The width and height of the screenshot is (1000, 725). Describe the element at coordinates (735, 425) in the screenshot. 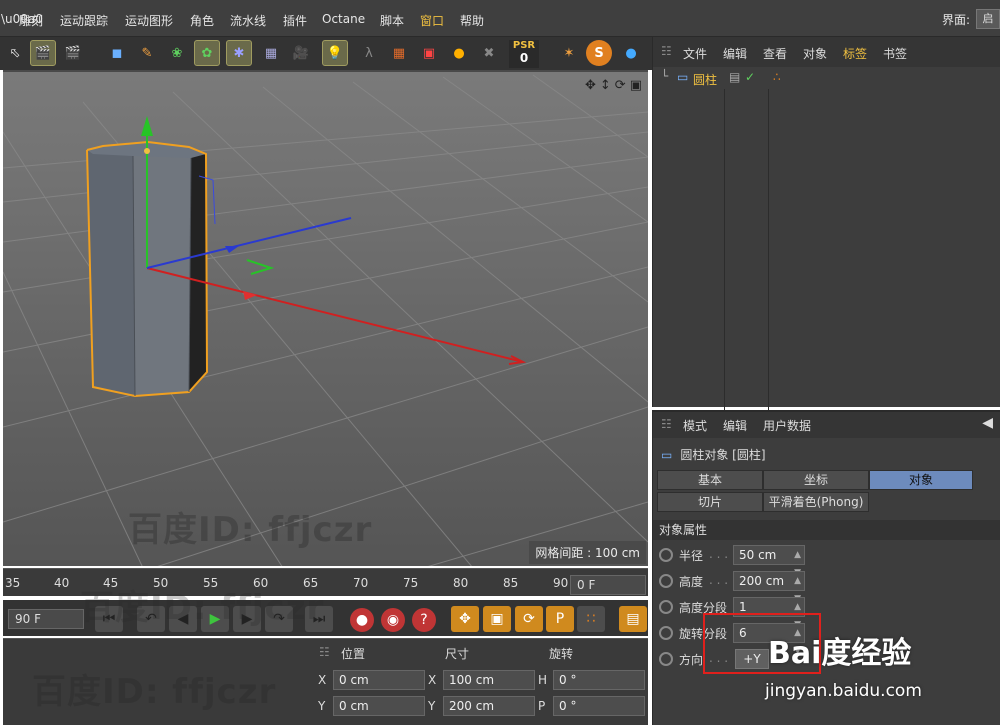

I see `am-menu-edit: 编辑` at that location.